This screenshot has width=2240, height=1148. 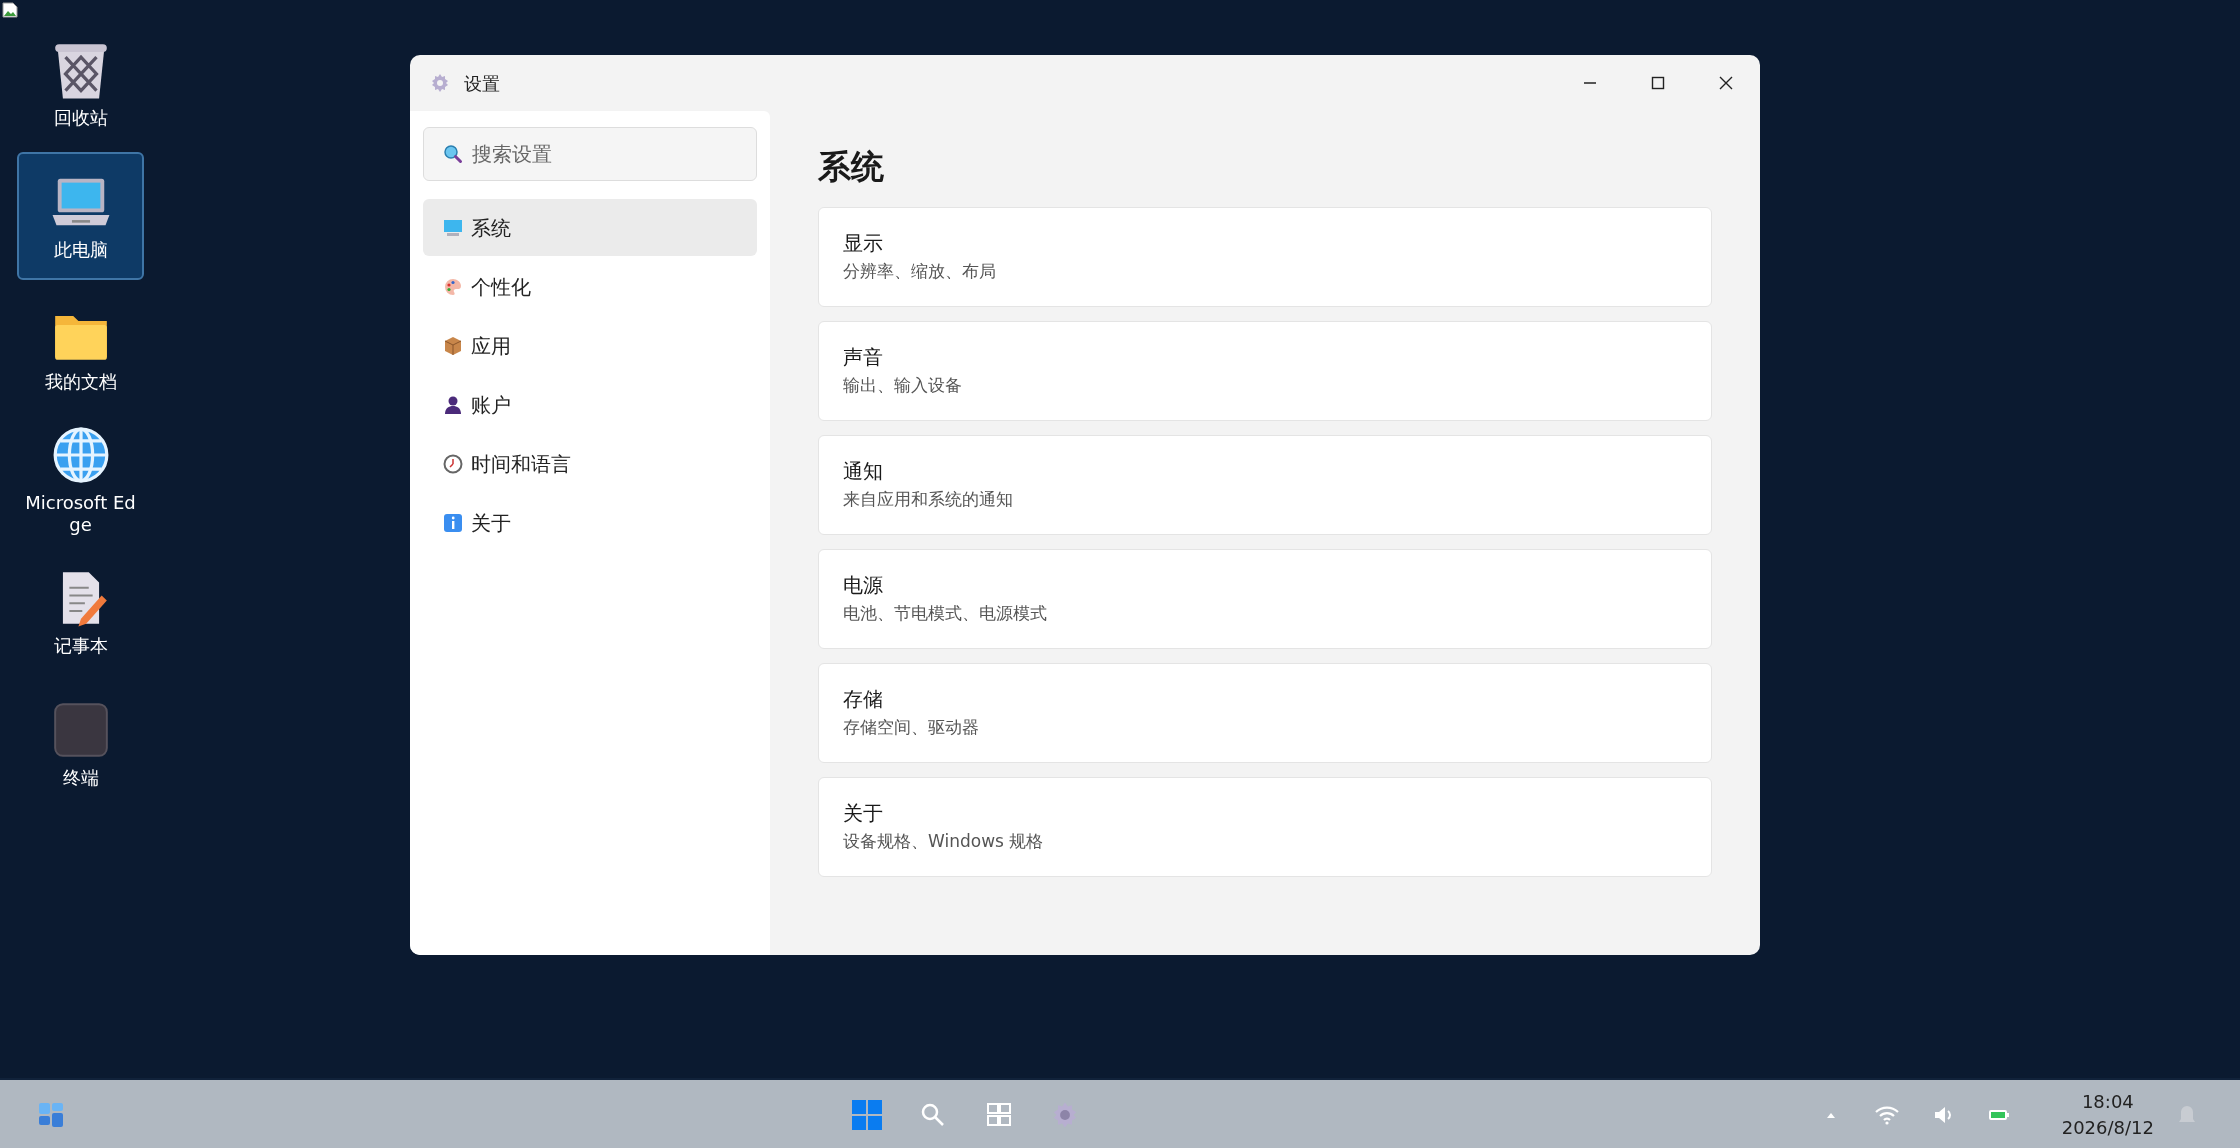 I want to click on page-heading: 系统, so click(x=851, y=167).